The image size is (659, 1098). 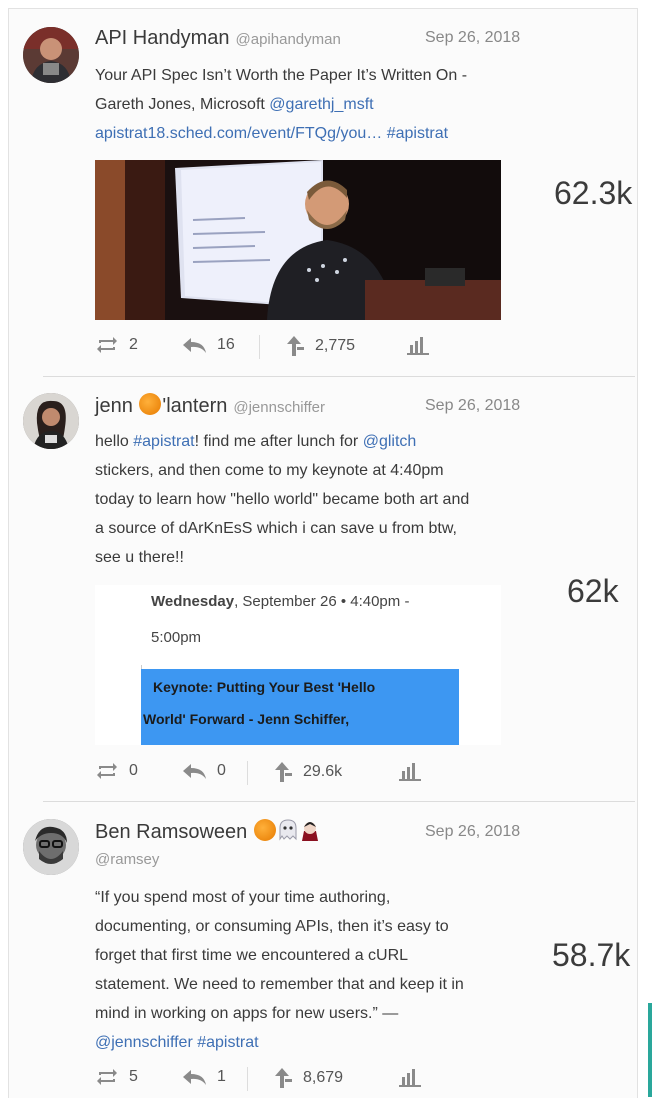 What do you see at coordinates (182, 104) in the screenshot?
I see `tweet-text-span: Gareth Jones, Microsoft` at bounding box center [182, 104].